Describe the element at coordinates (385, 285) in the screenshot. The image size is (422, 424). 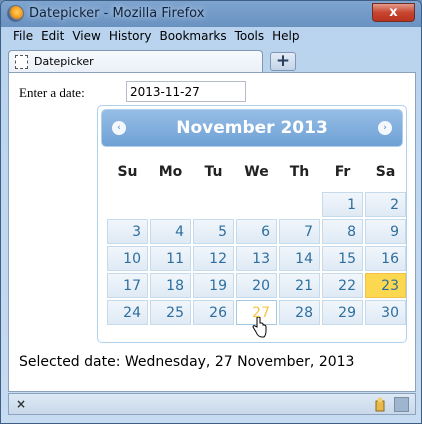
I see `day-23: 23` at that location.